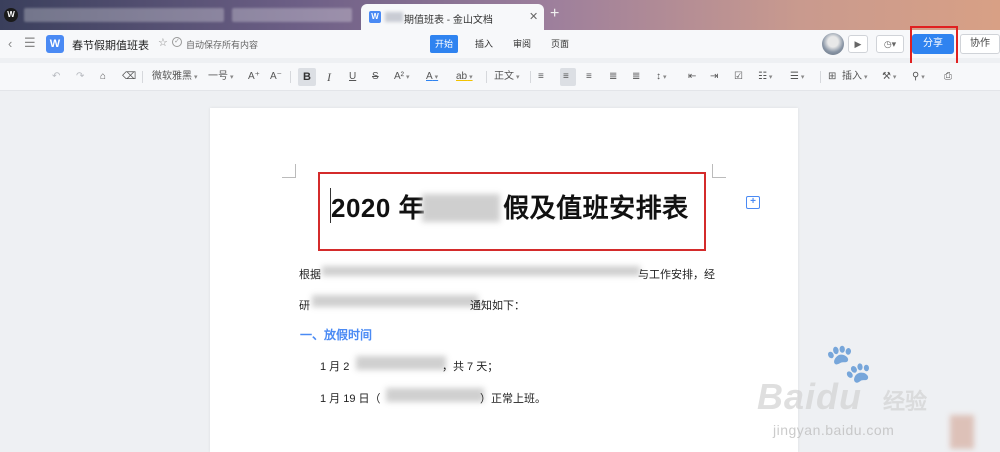 Image resolution: width=1000 pixels, height=452 pixels. What do you see at coordinates (335, 367) in the screenshot?
I see `list-item-start: 1 月 2` at bounding box center [335, 367].